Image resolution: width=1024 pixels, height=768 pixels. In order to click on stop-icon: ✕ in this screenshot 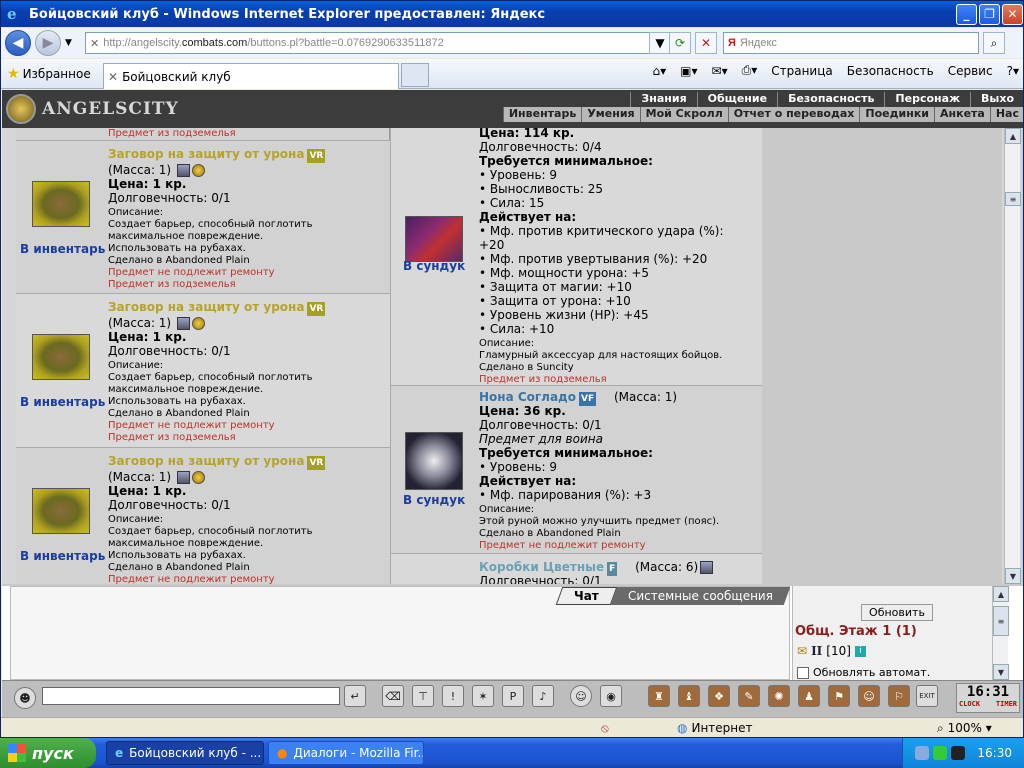, I will do `click(706, 43)`.